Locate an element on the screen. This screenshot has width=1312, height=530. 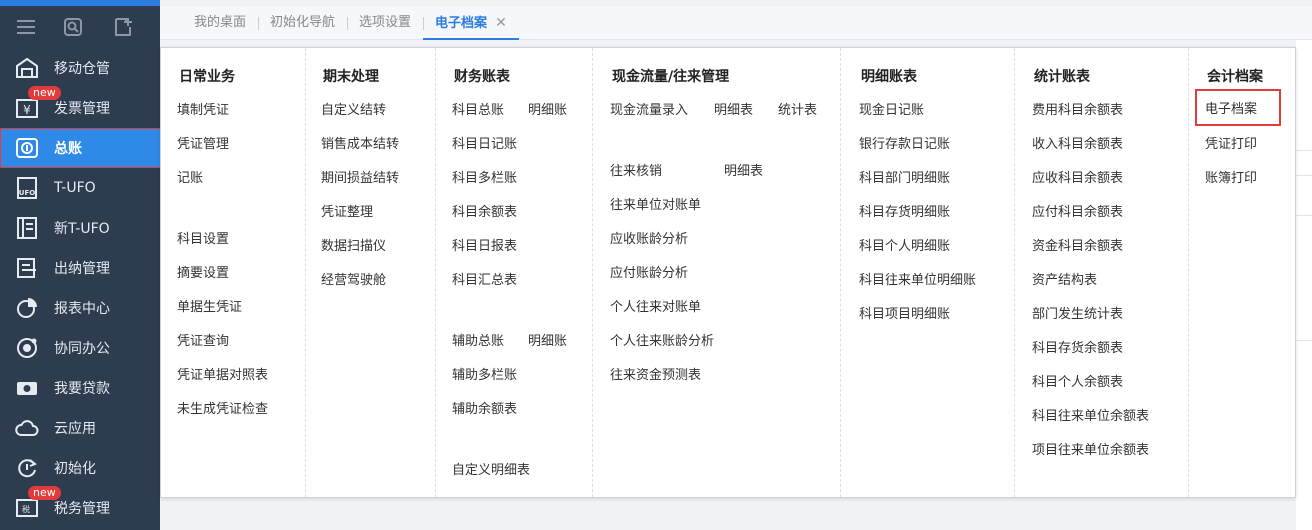
tab-my-desktop: 我的桌面 is located at coordinates (220, 23).